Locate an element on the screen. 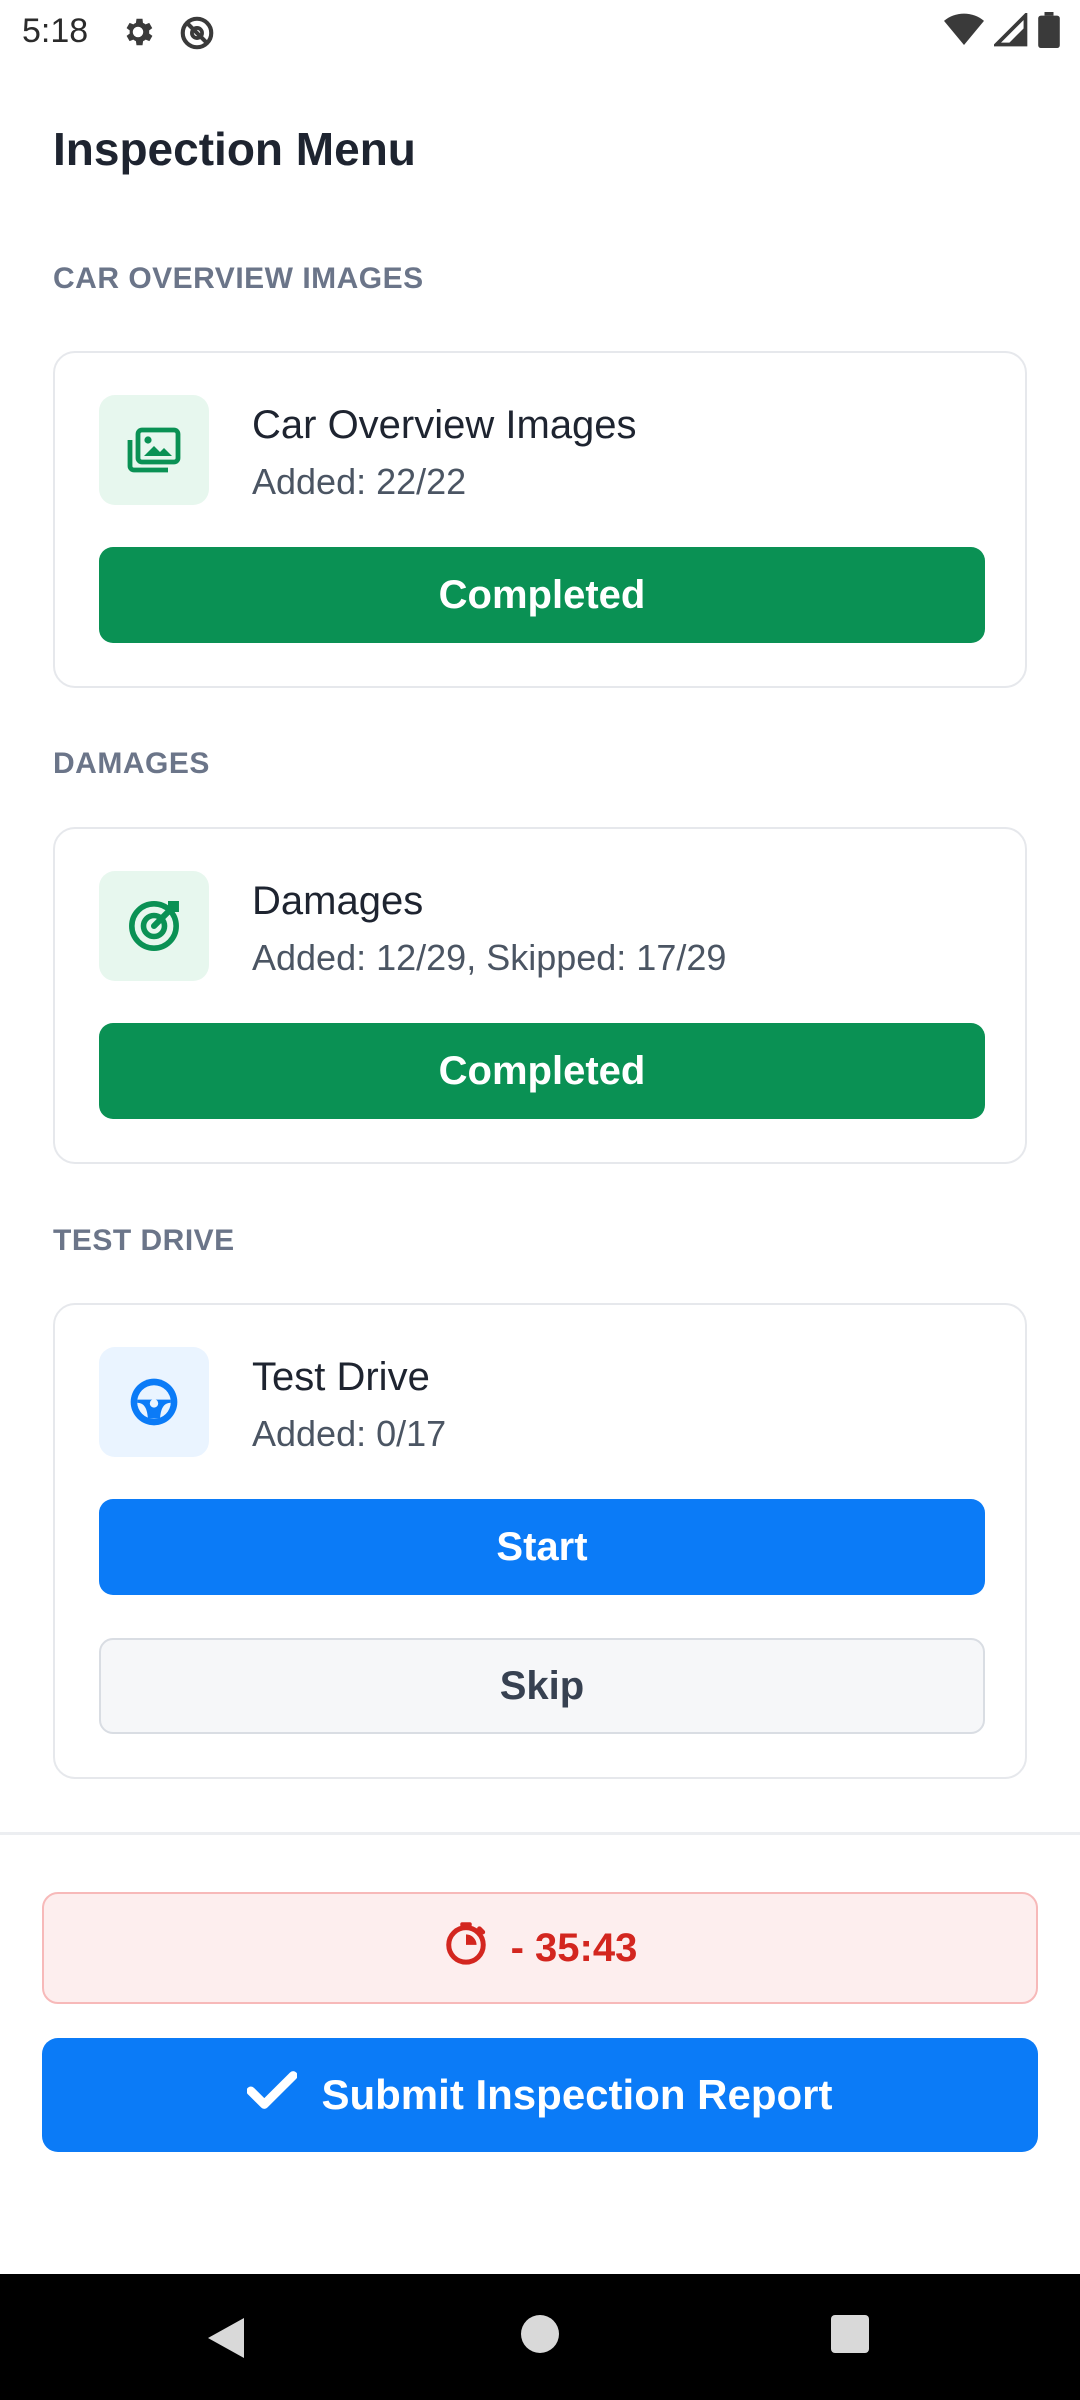  card-subtitle: Added: 0/17 is located at coordinates (349, 1433).